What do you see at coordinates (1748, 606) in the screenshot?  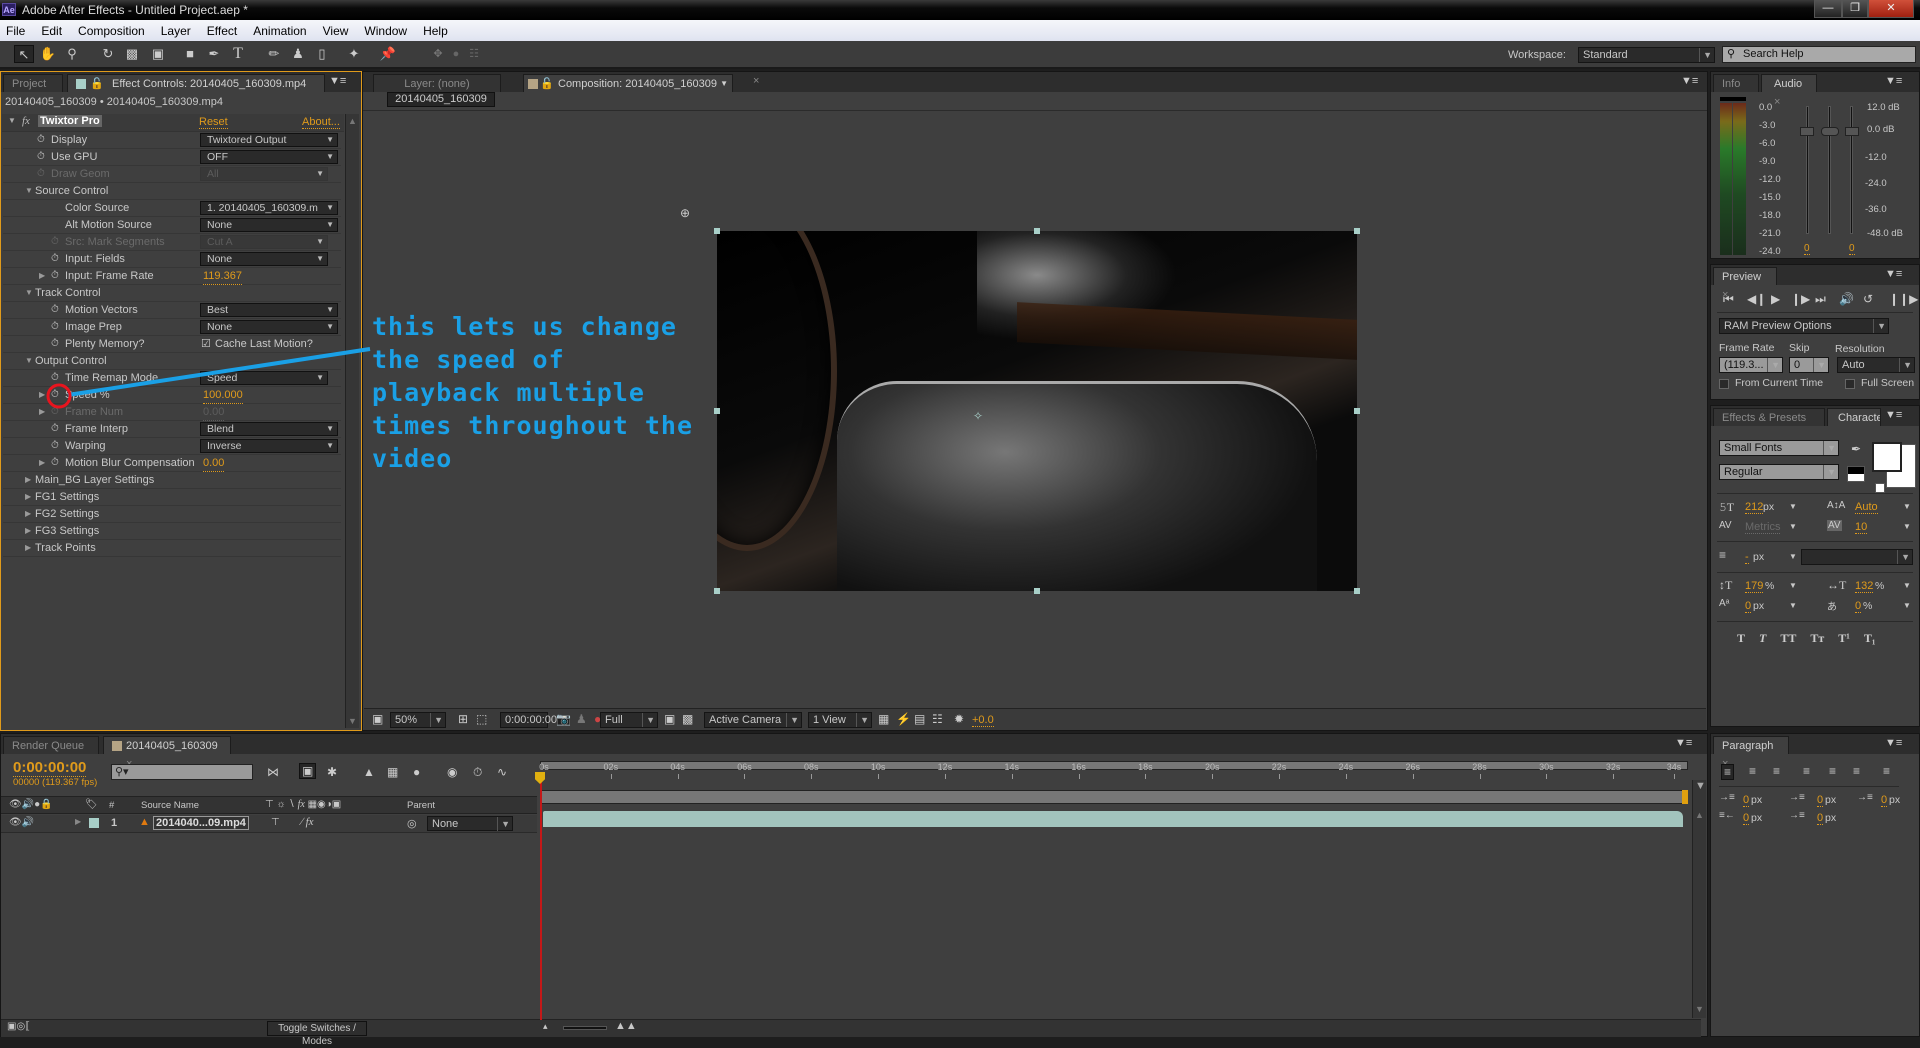 I see `baseline-shift-value: 0` at bounding box center [1748, 606].